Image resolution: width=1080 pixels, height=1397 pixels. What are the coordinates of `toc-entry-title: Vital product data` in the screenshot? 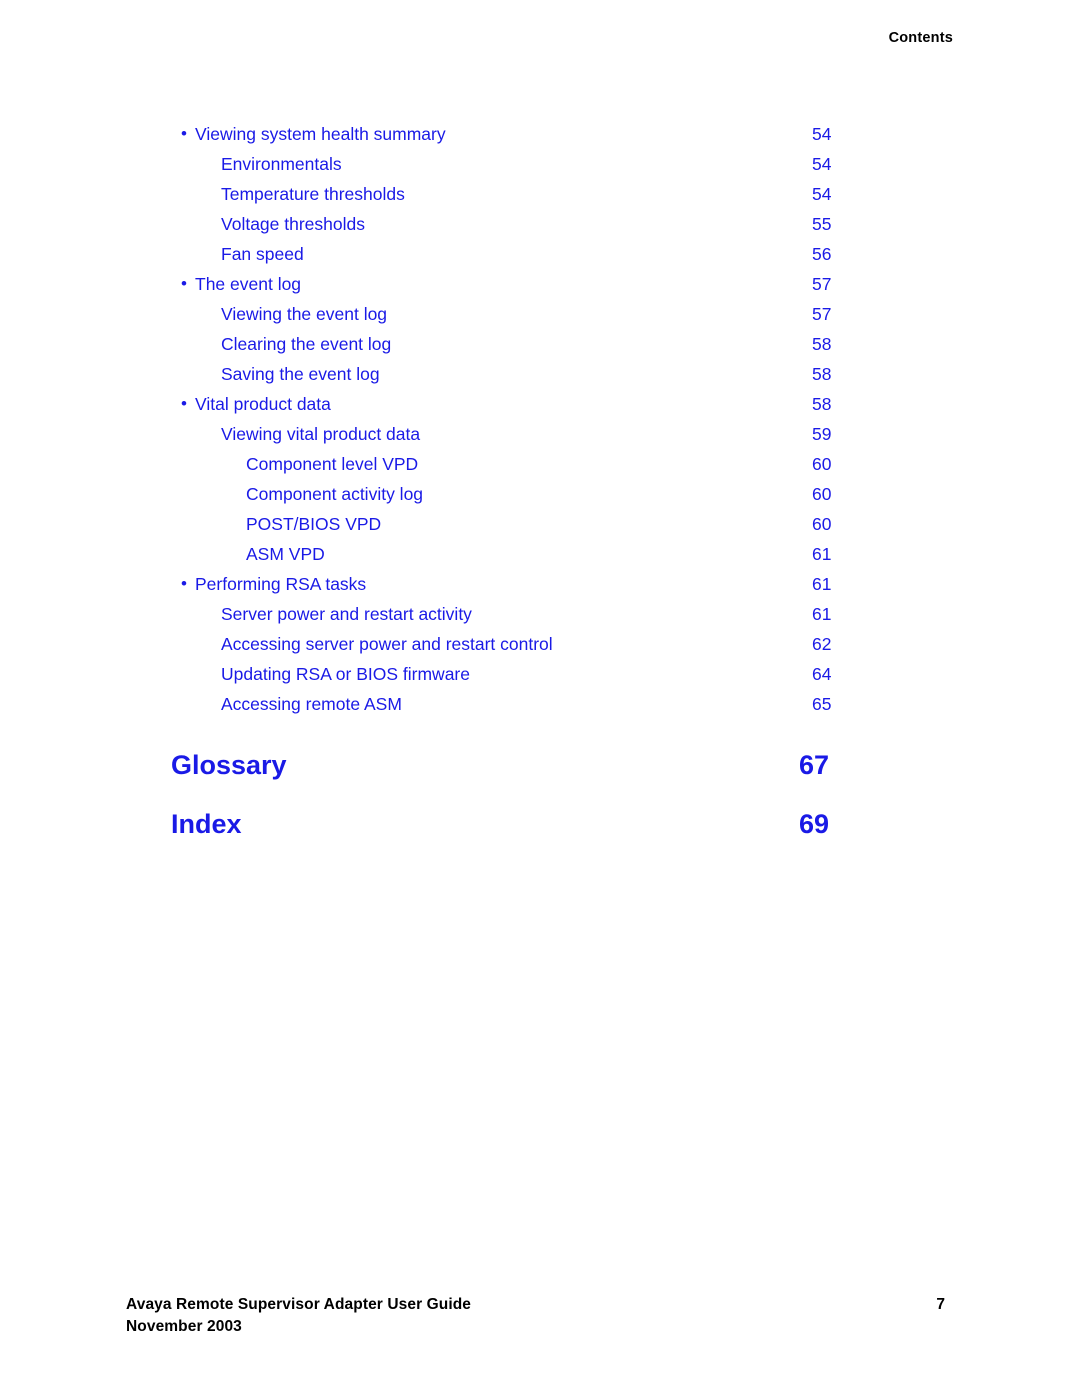 It's located at (263, 404).